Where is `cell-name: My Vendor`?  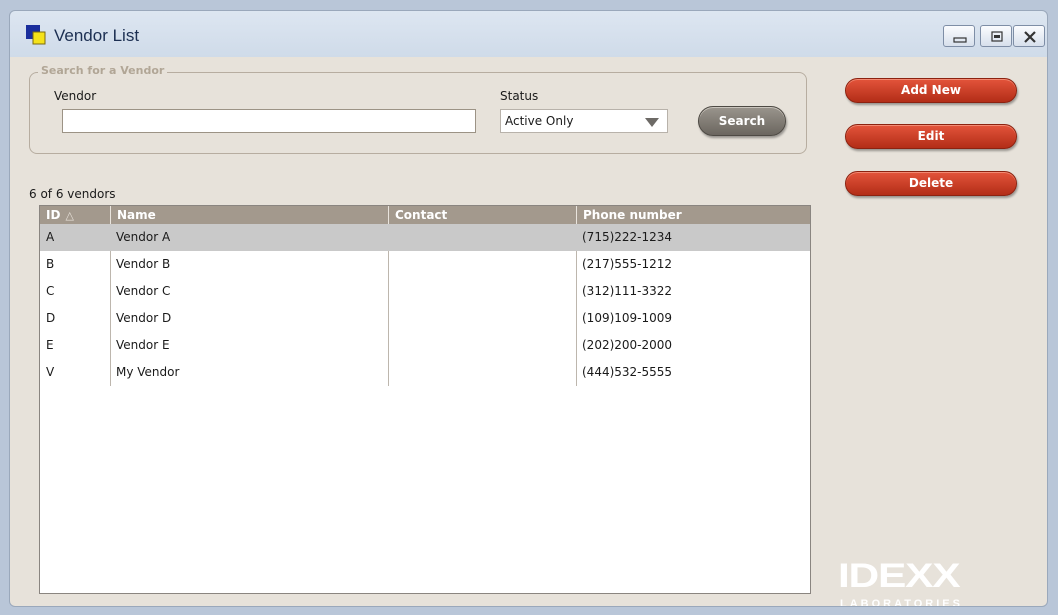 cell-name: My Vendor is located at coordinates (148, 372).